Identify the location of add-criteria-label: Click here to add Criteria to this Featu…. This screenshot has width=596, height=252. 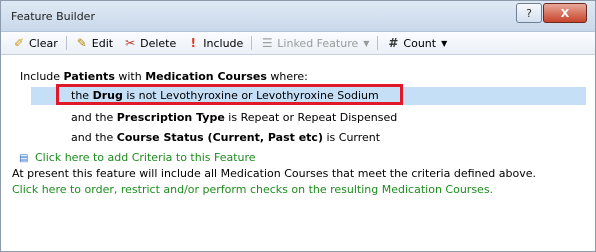
(145, 157).